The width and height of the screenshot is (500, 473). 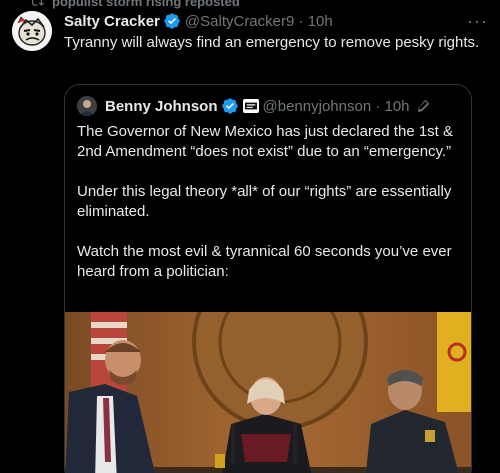 I want to click on more-options-icon: ···, so click(x=477, y=21).